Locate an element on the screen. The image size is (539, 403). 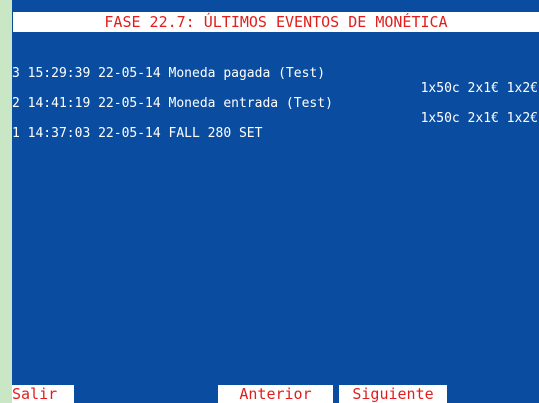
siguiente-button: Siguiente is located at coordinates (393, 394).